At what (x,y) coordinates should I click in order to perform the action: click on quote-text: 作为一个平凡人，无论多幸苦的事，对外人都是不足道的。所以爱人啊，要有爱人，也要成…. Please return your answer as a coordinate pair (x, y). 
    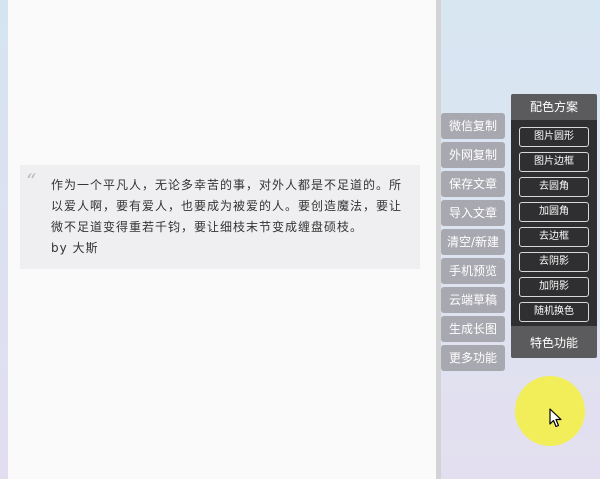
    Looking at the image, I should click on (227, 206).